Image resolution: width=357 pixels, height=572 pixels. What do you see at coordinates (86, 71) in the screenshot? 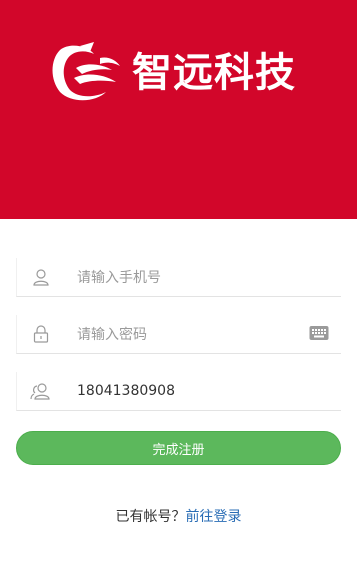
I see `brand-logo-icon` at bounding box center [86, 71].